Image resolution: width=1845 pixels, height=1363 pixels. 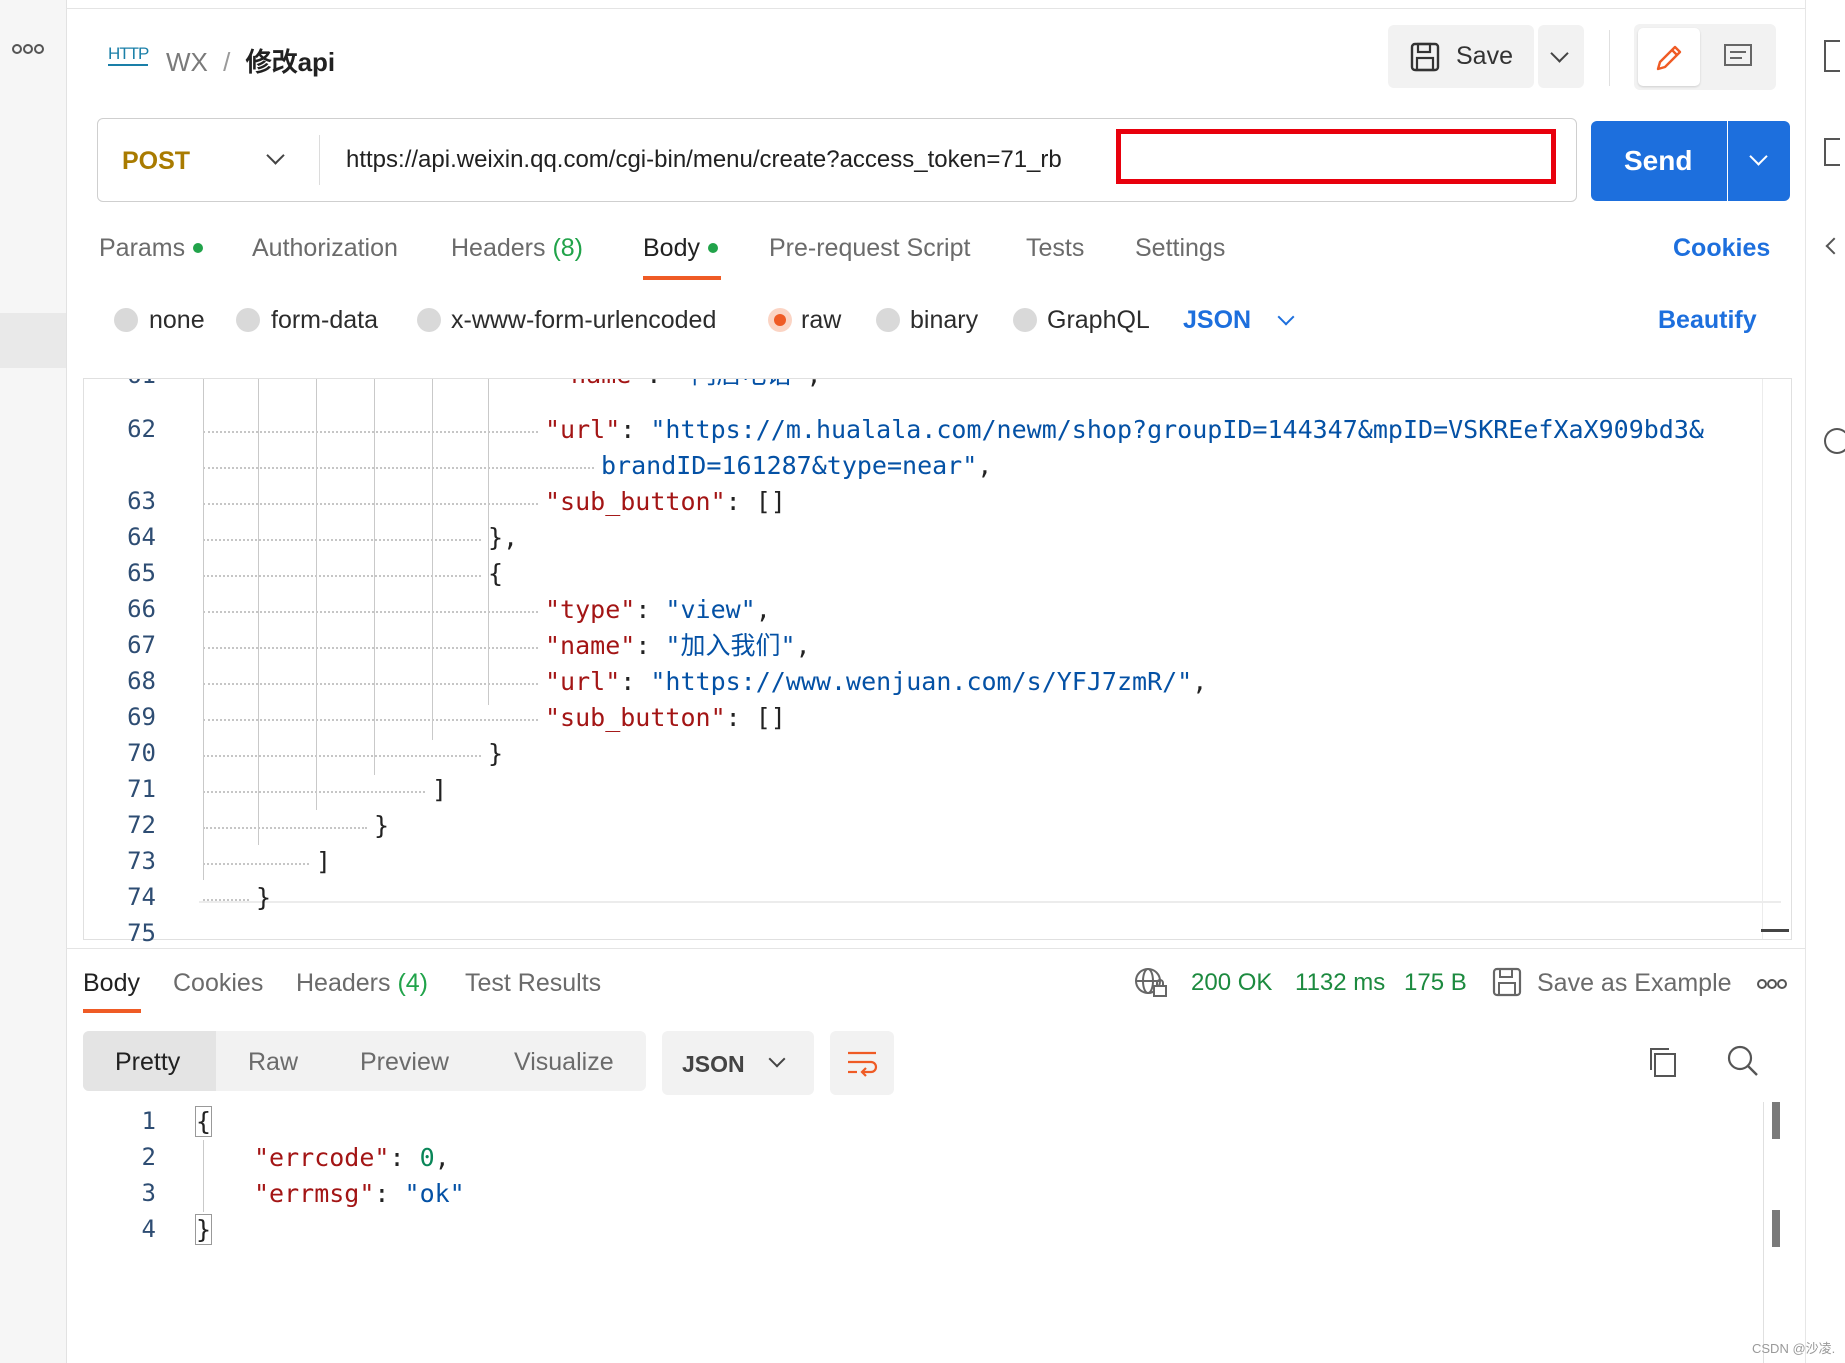 I want to click on radio-raw, so click(x=780, y=320).